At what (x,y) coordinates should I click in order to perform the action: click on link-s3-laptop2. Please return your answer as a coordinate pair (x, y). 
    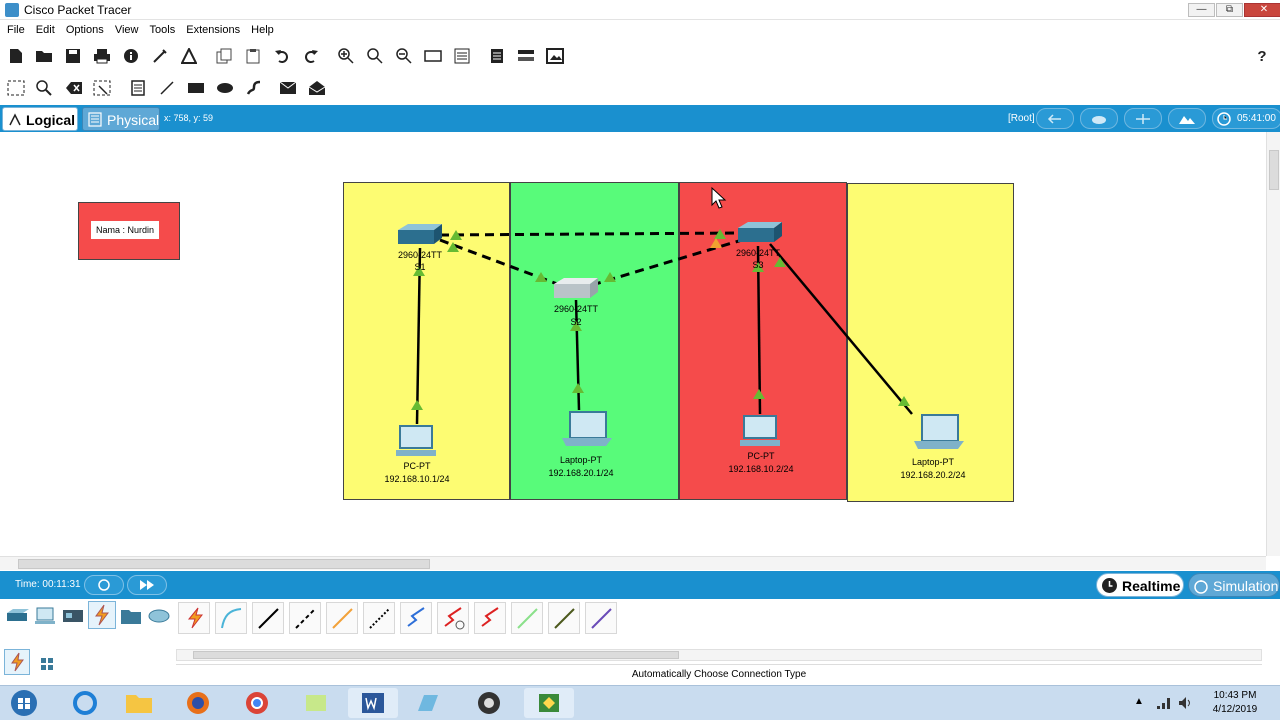
    Looking at the image, I should click on (841, 329).